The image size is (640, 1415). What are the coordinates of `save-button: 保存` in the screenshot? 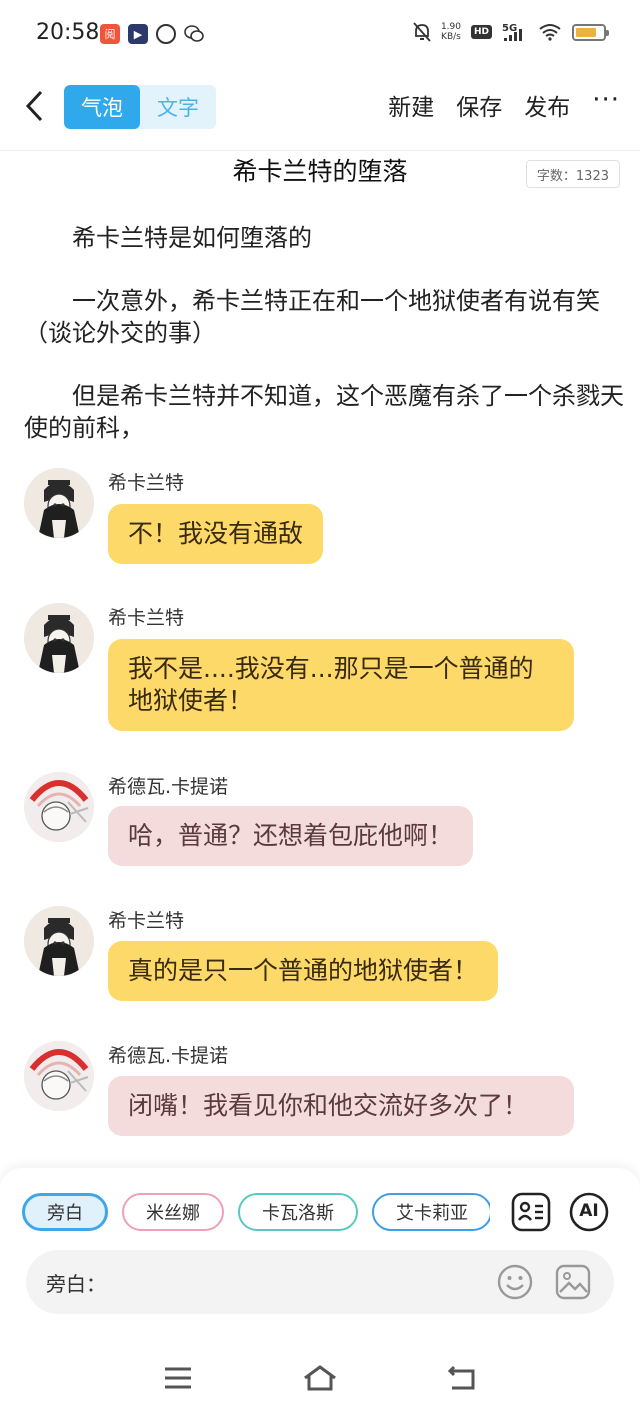 It's located at (479, 105).